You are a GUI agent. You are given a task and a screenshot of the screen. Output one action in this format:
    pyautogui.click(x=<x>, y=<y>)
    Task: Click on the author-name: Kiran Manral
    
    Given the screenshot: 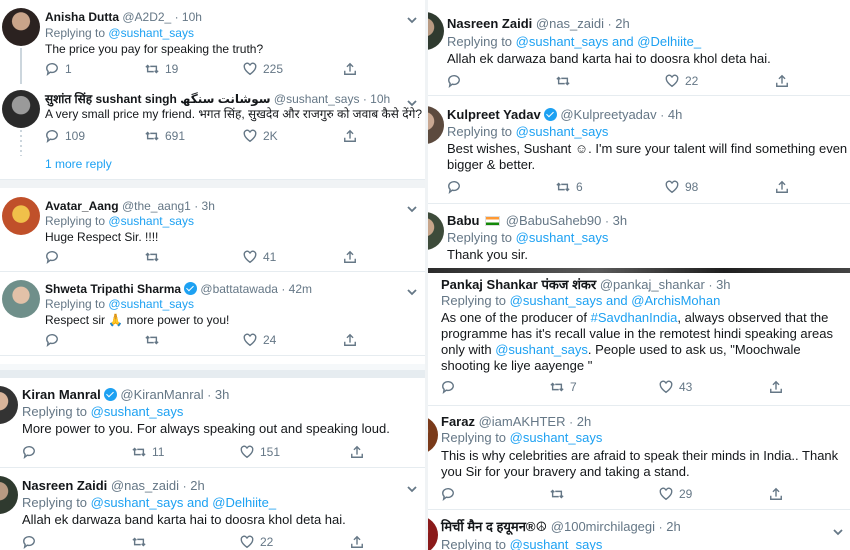 What is the action you would take?
    pyautogui.click(x=61, y=394)
    